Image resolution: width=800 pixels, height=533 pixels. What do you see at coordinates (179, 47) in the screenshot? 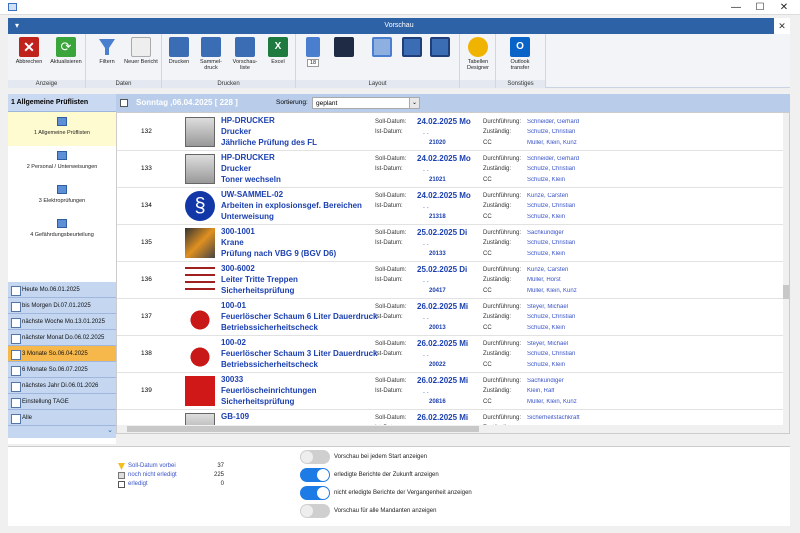
I see `printer-icon` at bounding box center [179, 47].